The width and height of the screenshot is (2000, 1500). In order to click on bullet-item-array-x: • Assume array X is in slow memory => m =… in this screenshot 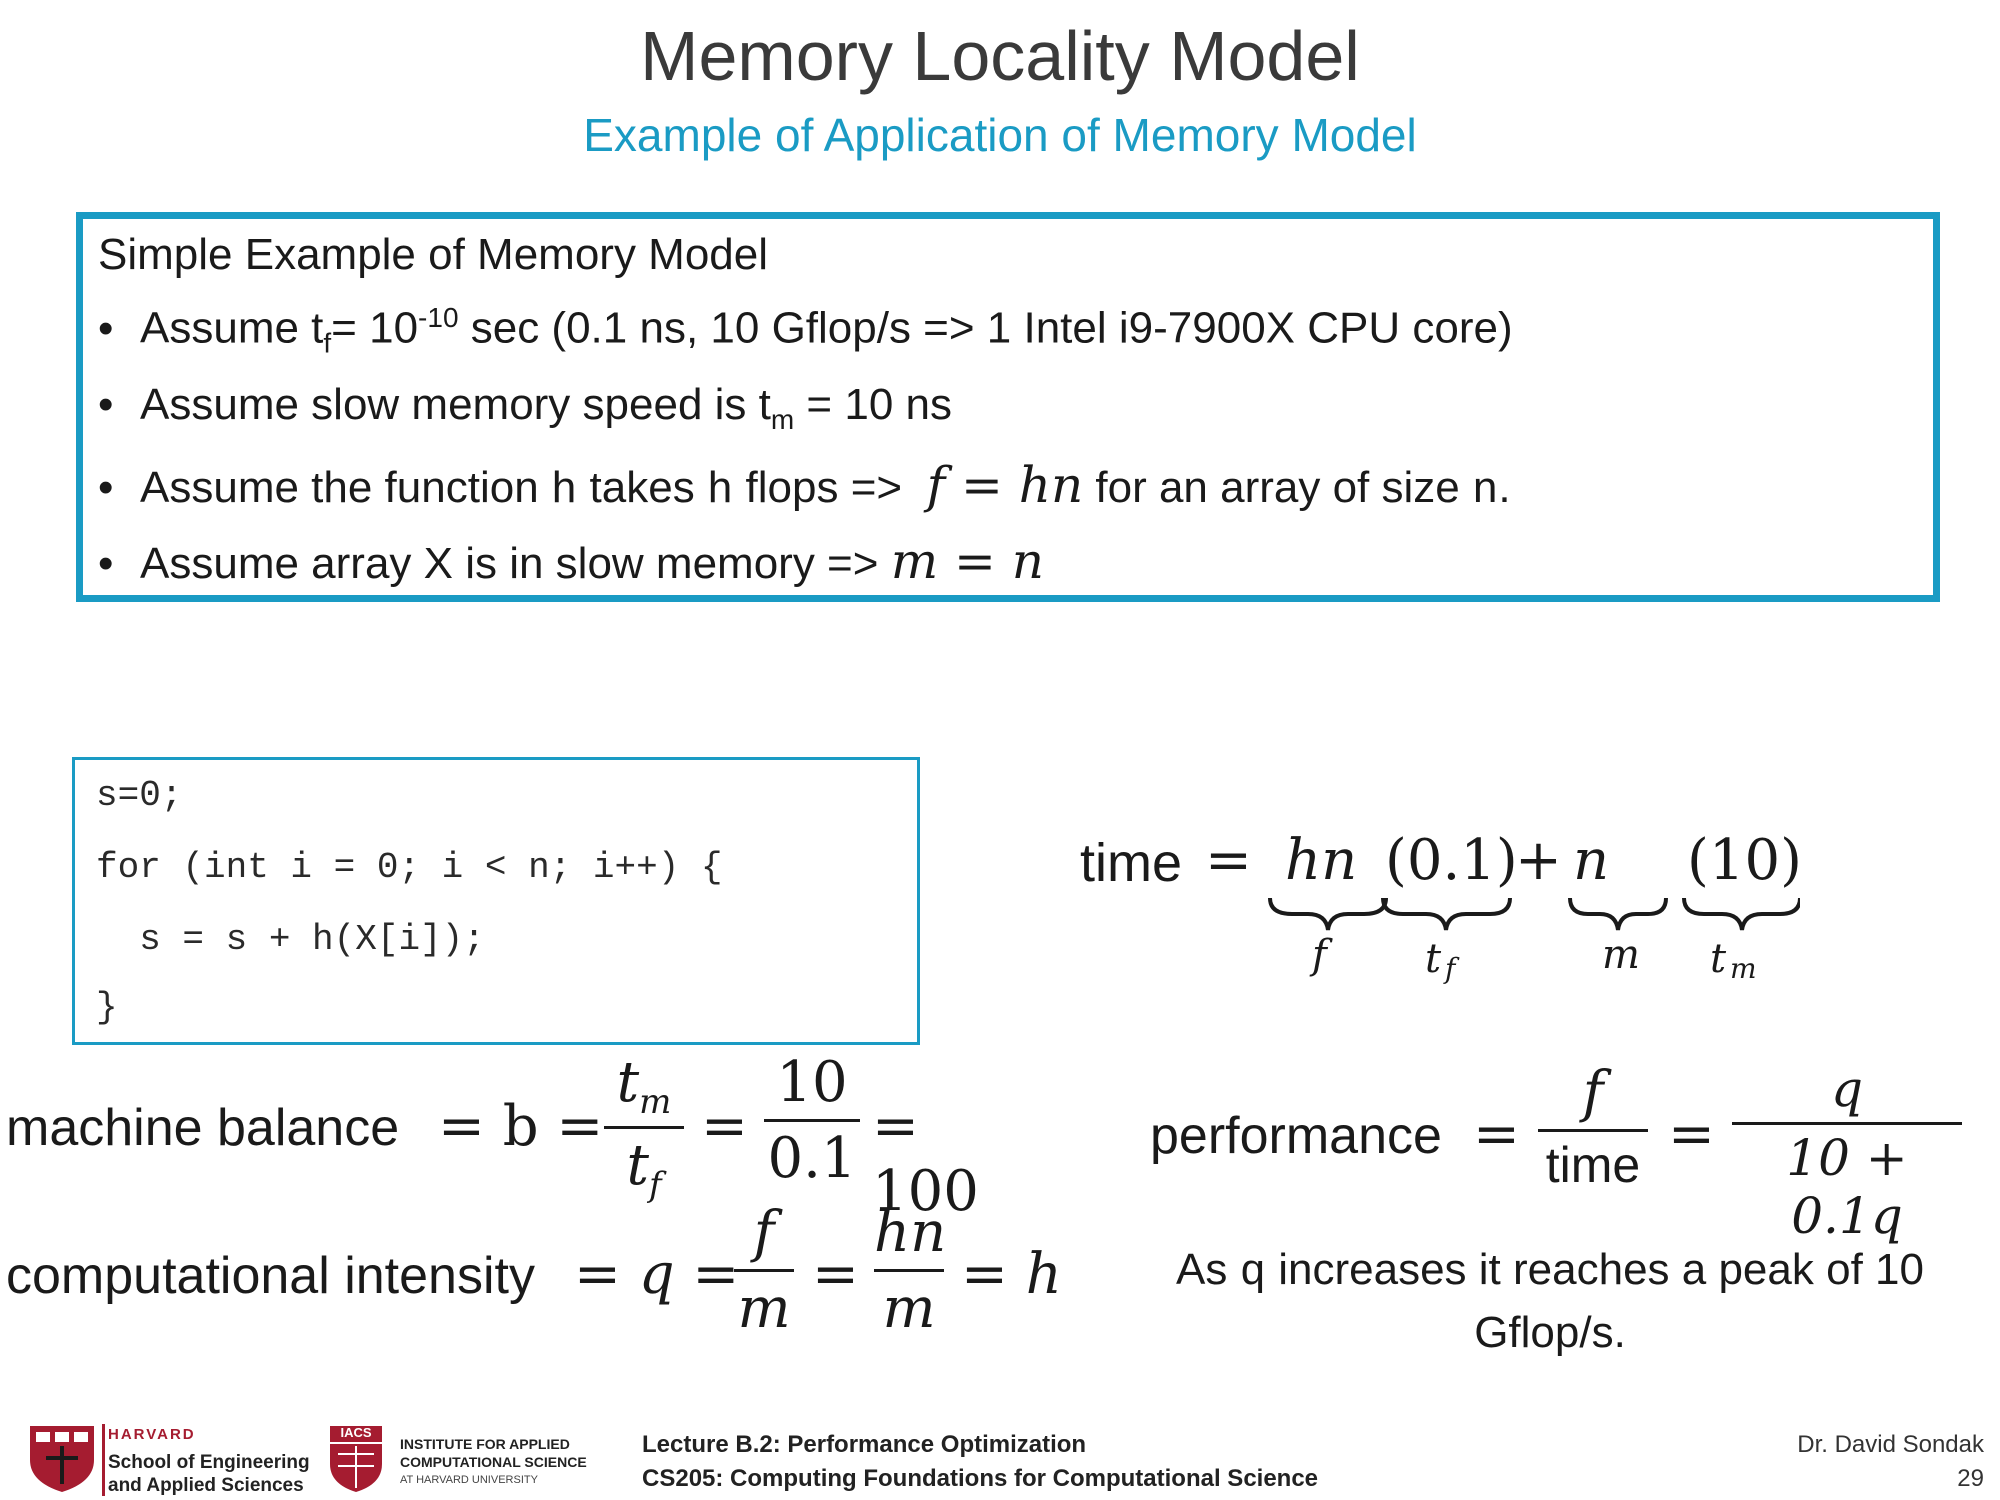, I will do `click(571, 561)`.